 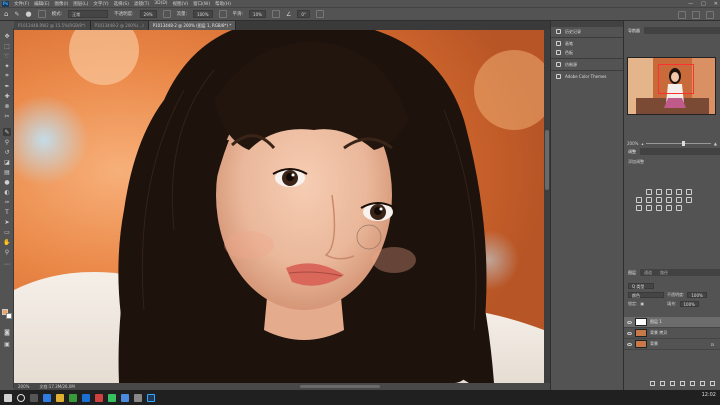 What do you see at coordinates (9, 316) in the screenshot?
I see `background-color-swatch` at bounding box center [9, 316].